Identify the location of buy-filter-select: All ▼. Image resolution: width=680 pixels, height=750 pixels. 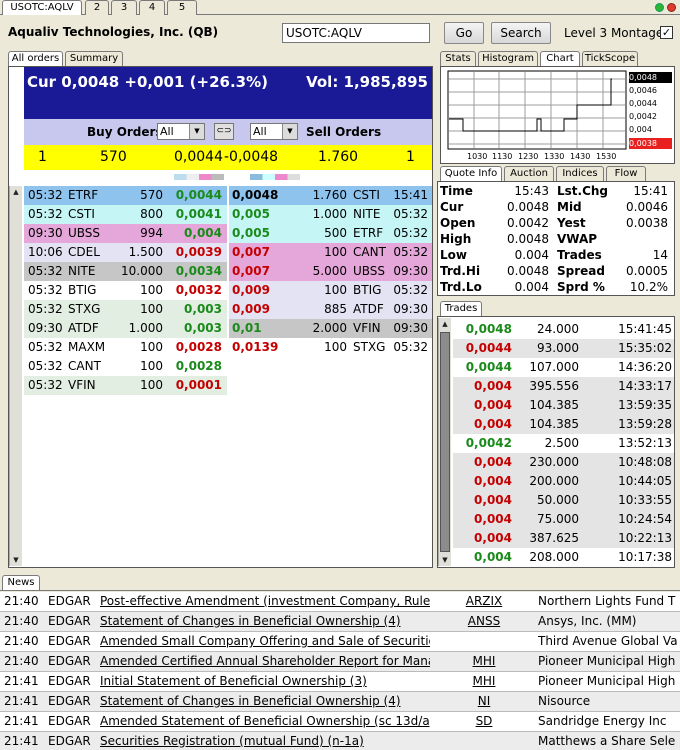
(181, 131).